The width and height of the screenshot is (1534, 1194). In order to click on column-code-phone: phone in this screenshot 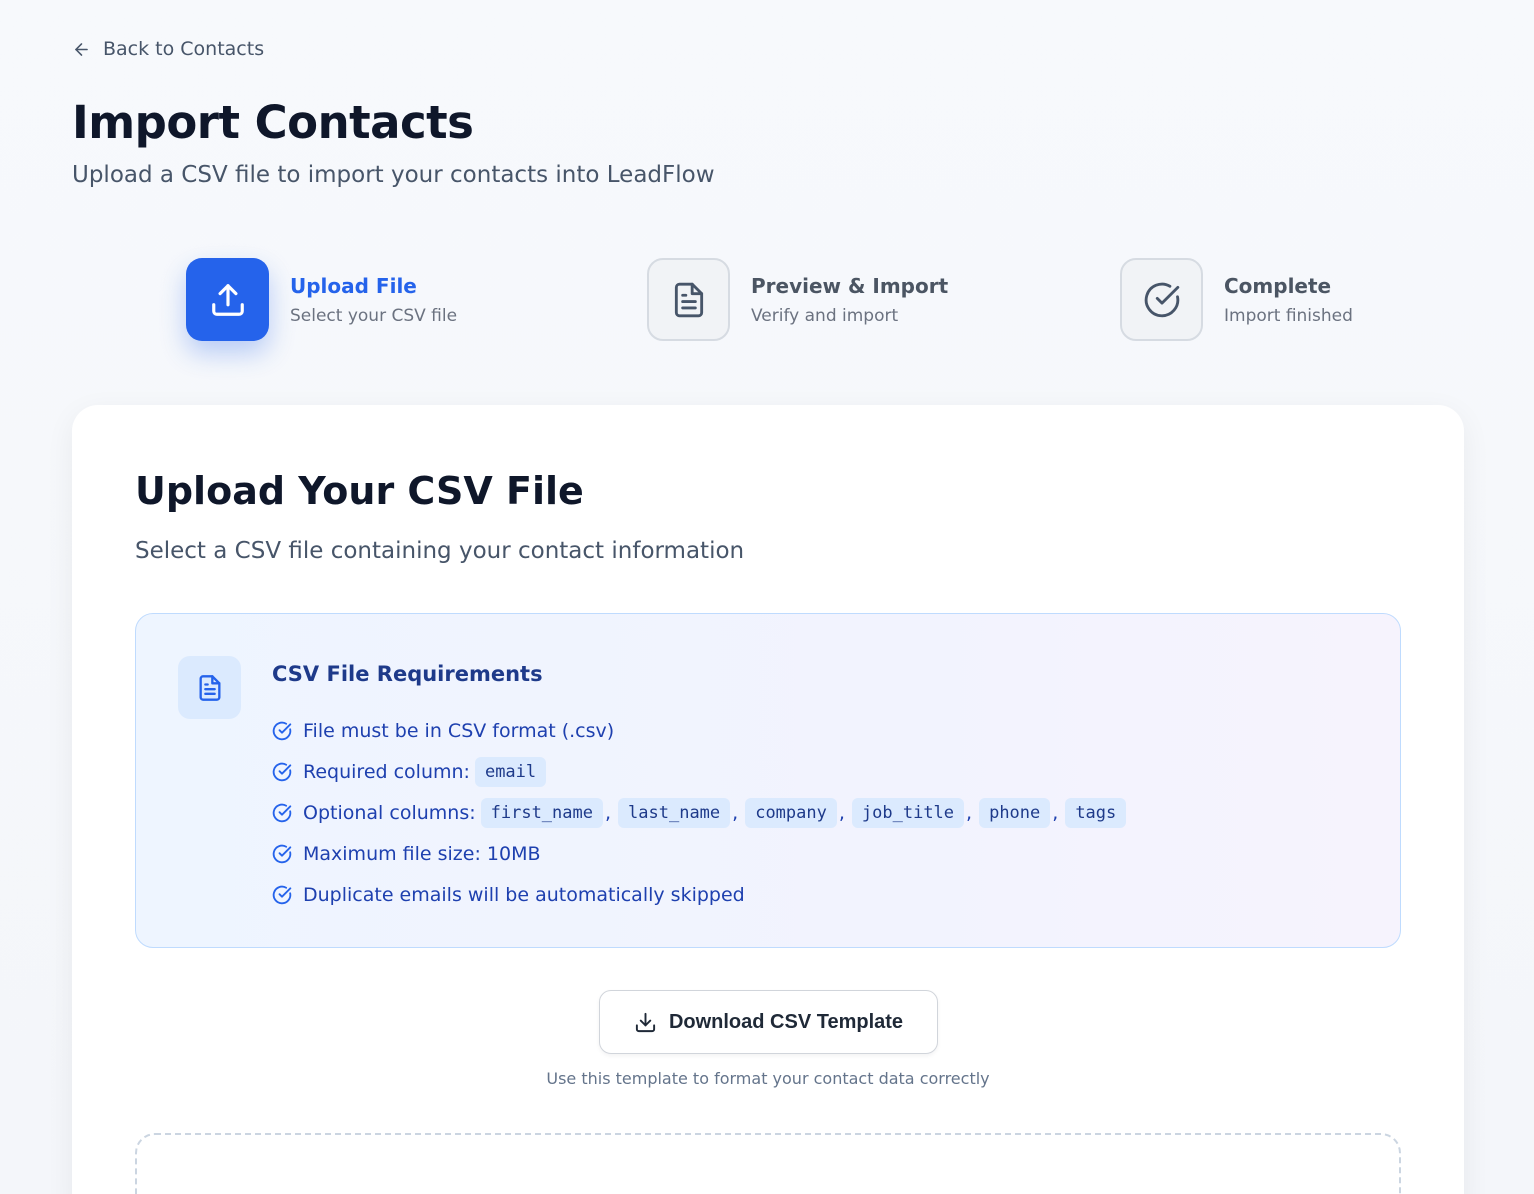, I will do `click(1015, 812)`.